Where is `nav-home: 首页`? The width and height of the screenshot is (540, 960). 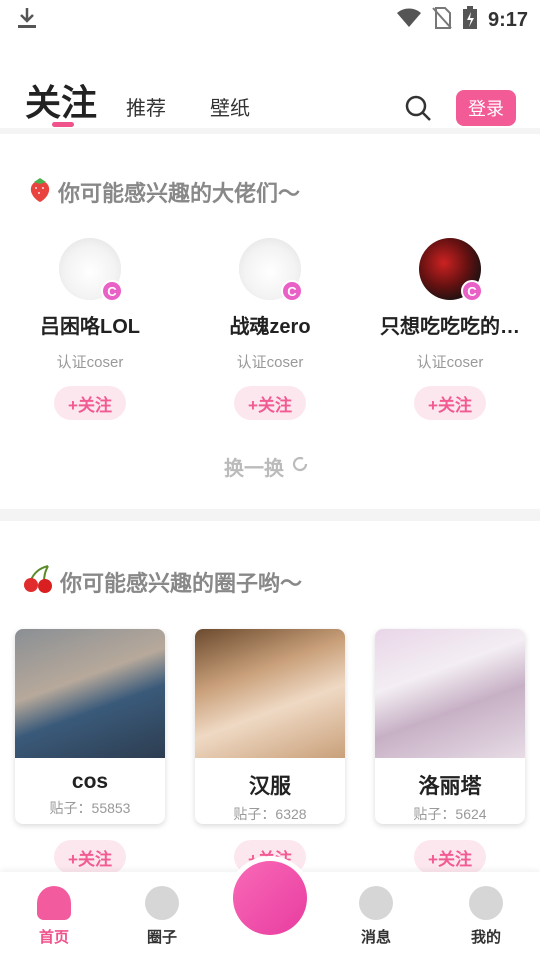
nav-home: 首页 is located at coordinates (54, 916).